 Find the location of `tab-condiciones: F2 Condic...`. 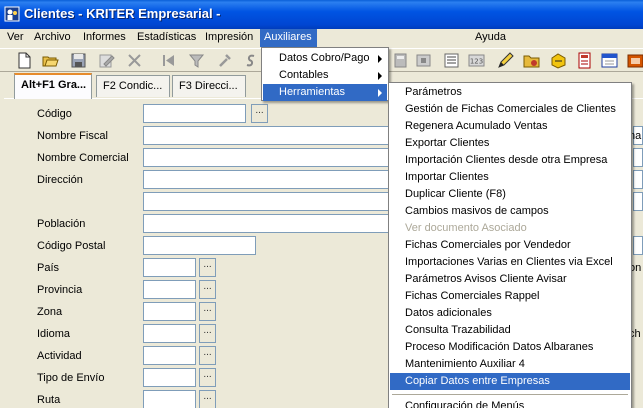

tab-condiciones: F2 Condic... is located at coordinates (133, 86).